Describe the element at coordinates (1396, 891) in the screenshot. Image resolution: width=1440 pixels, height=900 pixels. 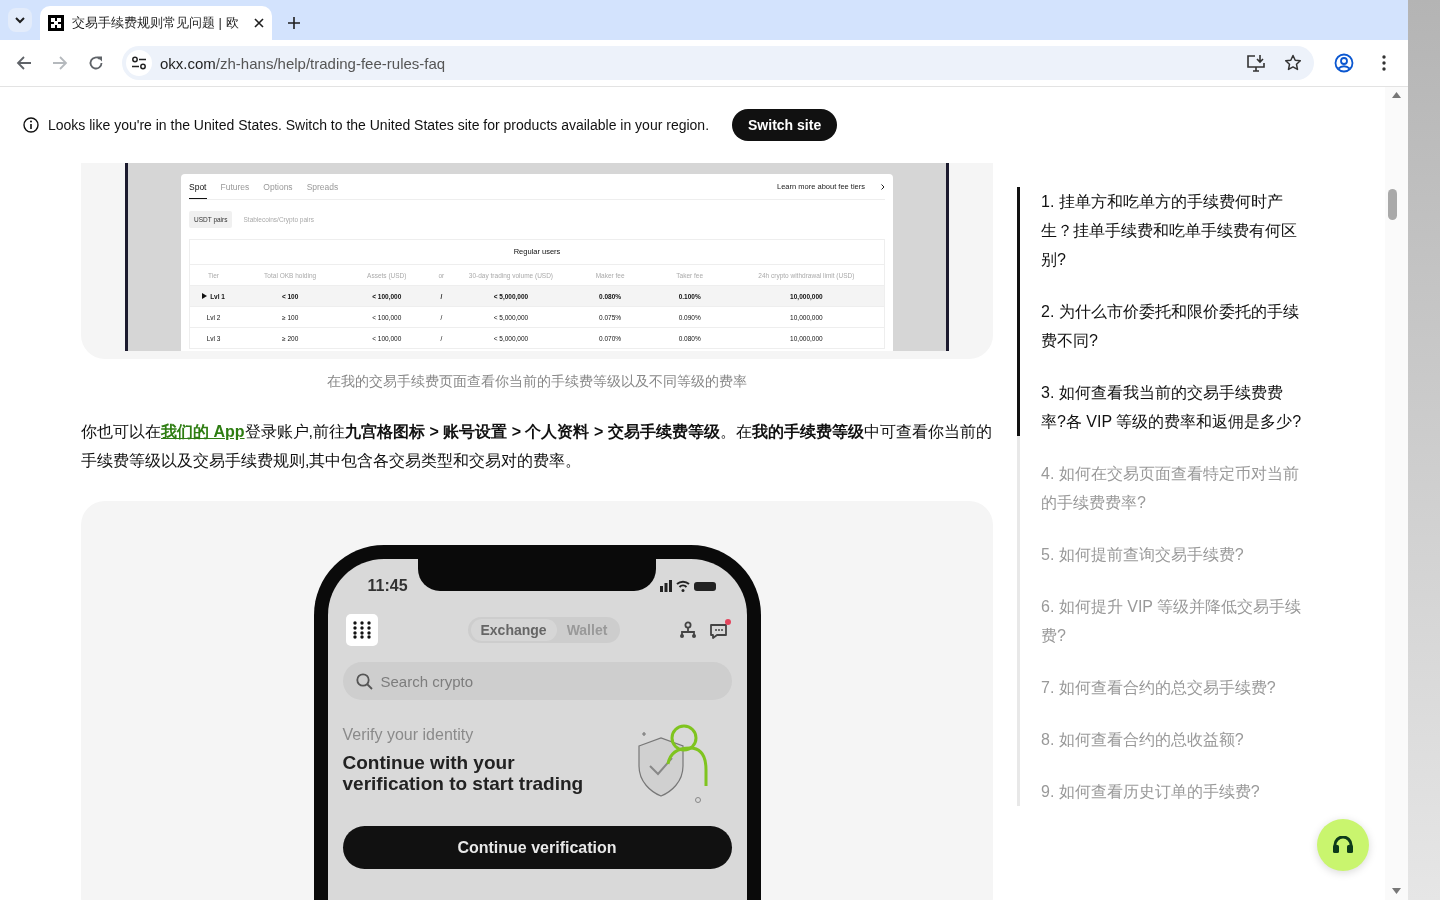
I see `scroll-down-icon` at that location.